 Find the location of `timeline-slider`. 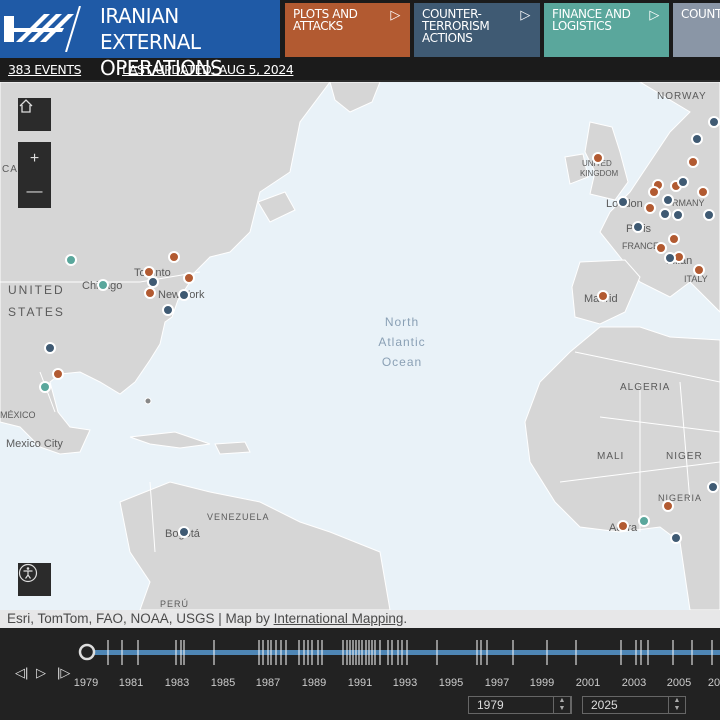

timeline-slider is located at coordinates (360, 650).